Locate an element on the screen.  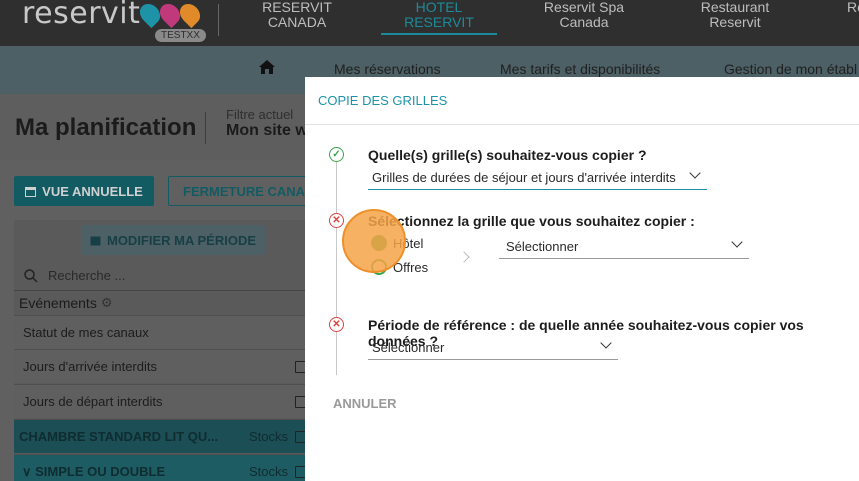
chevron-right-icon is located at coordinates (464, 257).